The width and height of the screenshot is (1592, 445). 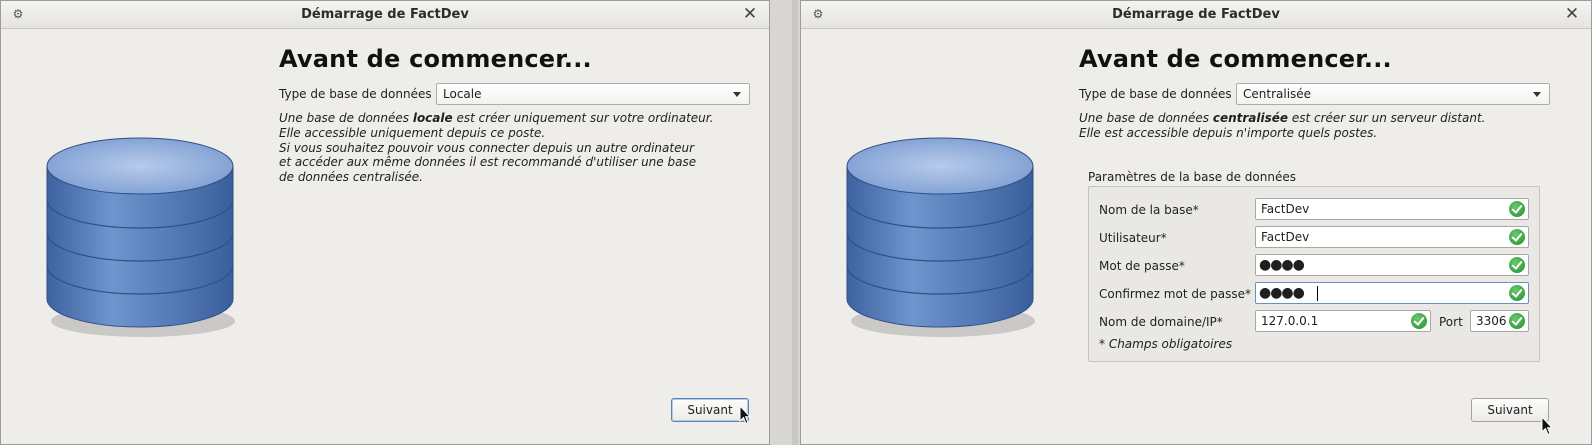 I want to click on db-type-row: Type de base de données Centralisée, so click(x=1316, y=94).